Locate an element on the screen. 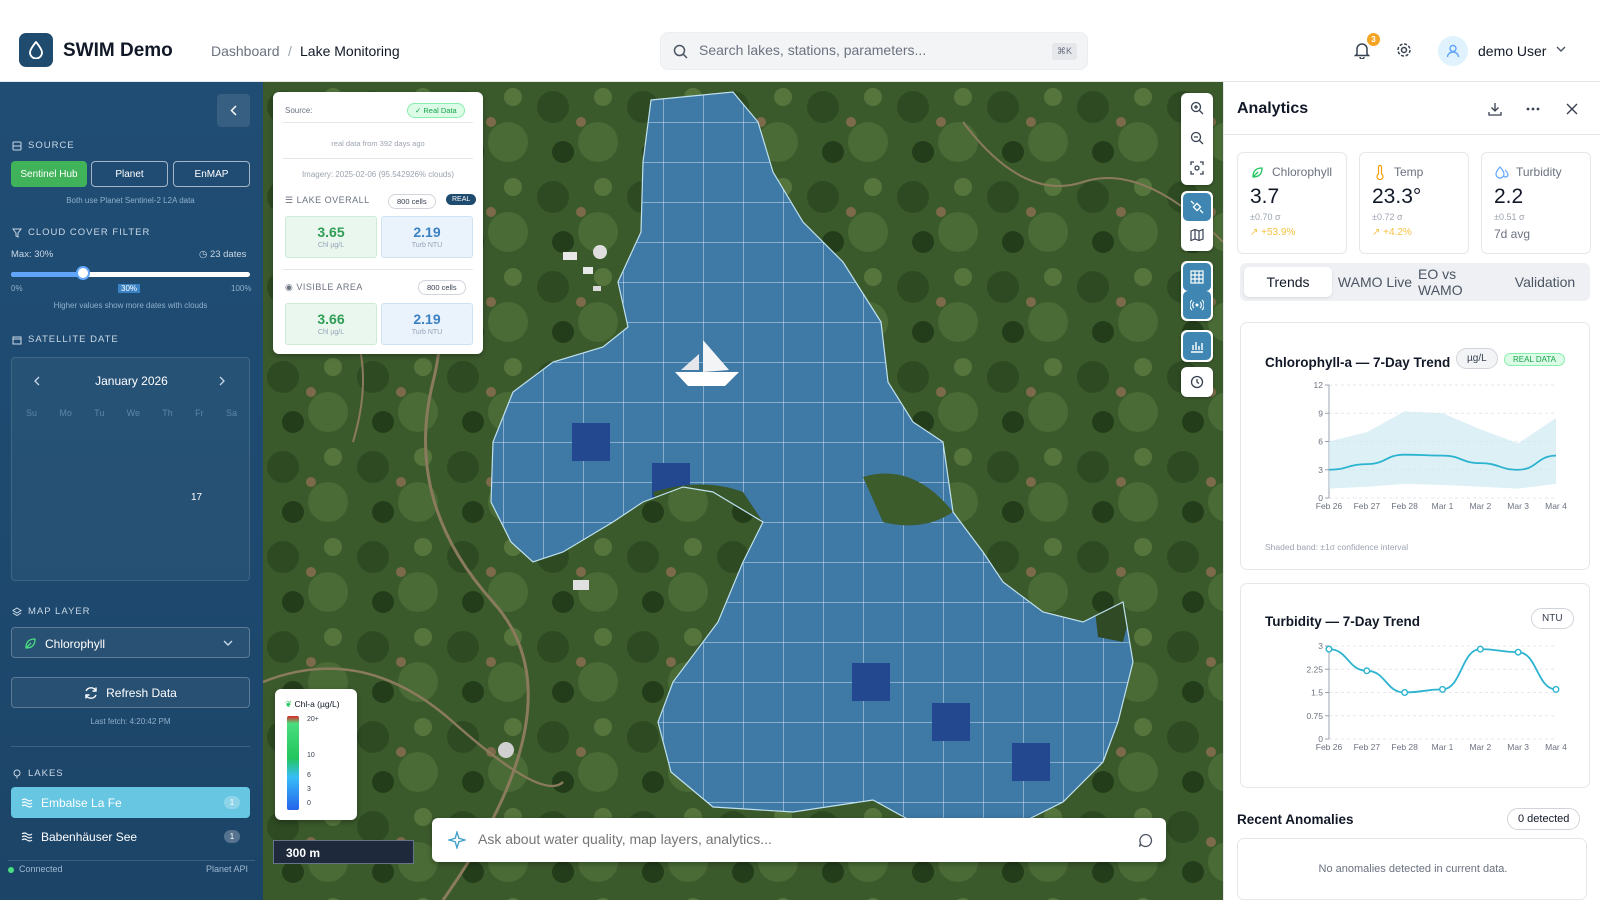 The width and height of the screenshot is (1600, 900). scale-label: 300 m is located at coordinates (303, 853).